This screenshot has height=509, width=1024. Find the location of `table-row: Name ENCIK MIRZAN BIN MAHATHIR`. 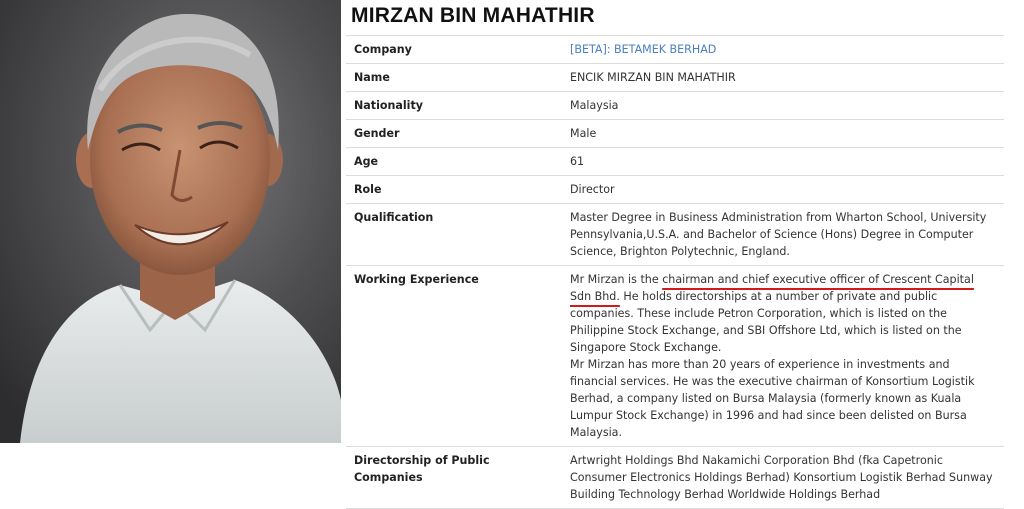

table-row: Name ENCIK MIRZAN BIN MAHATHIR is located at coordinates (675, 77).